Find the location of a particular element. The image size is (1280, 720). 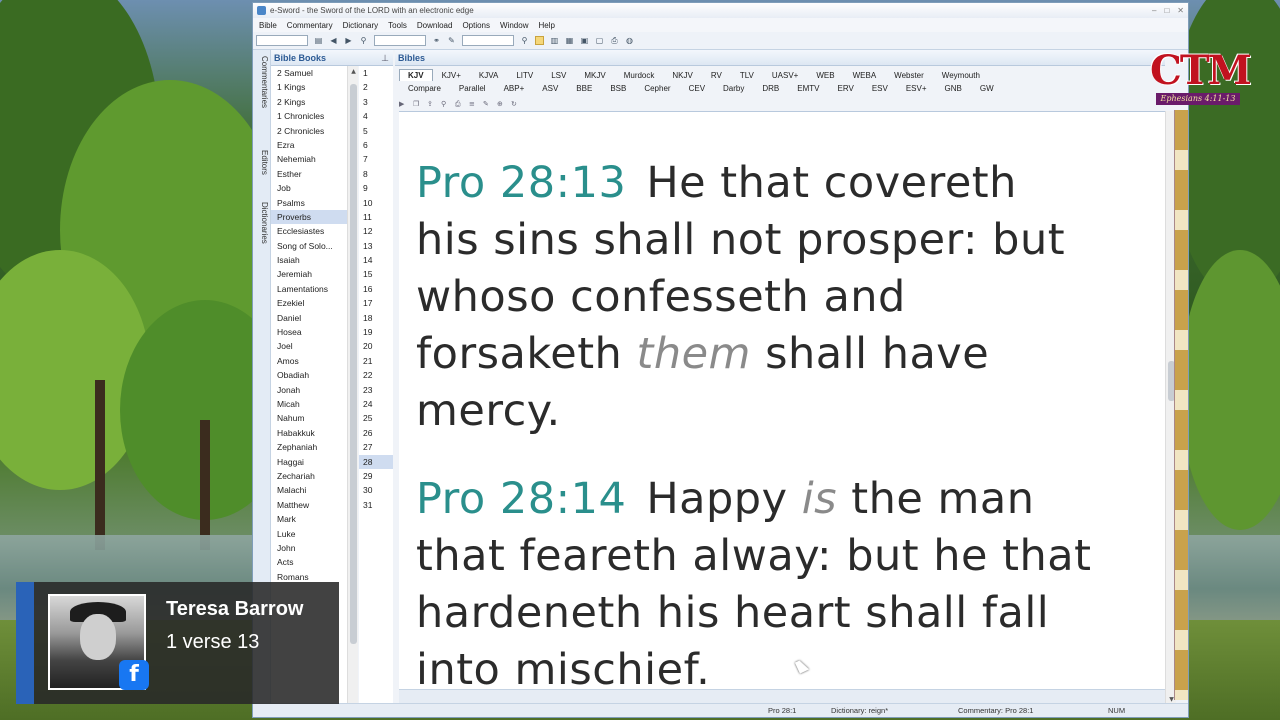

chapter-item: 13 is located at coordinates (376, 246).